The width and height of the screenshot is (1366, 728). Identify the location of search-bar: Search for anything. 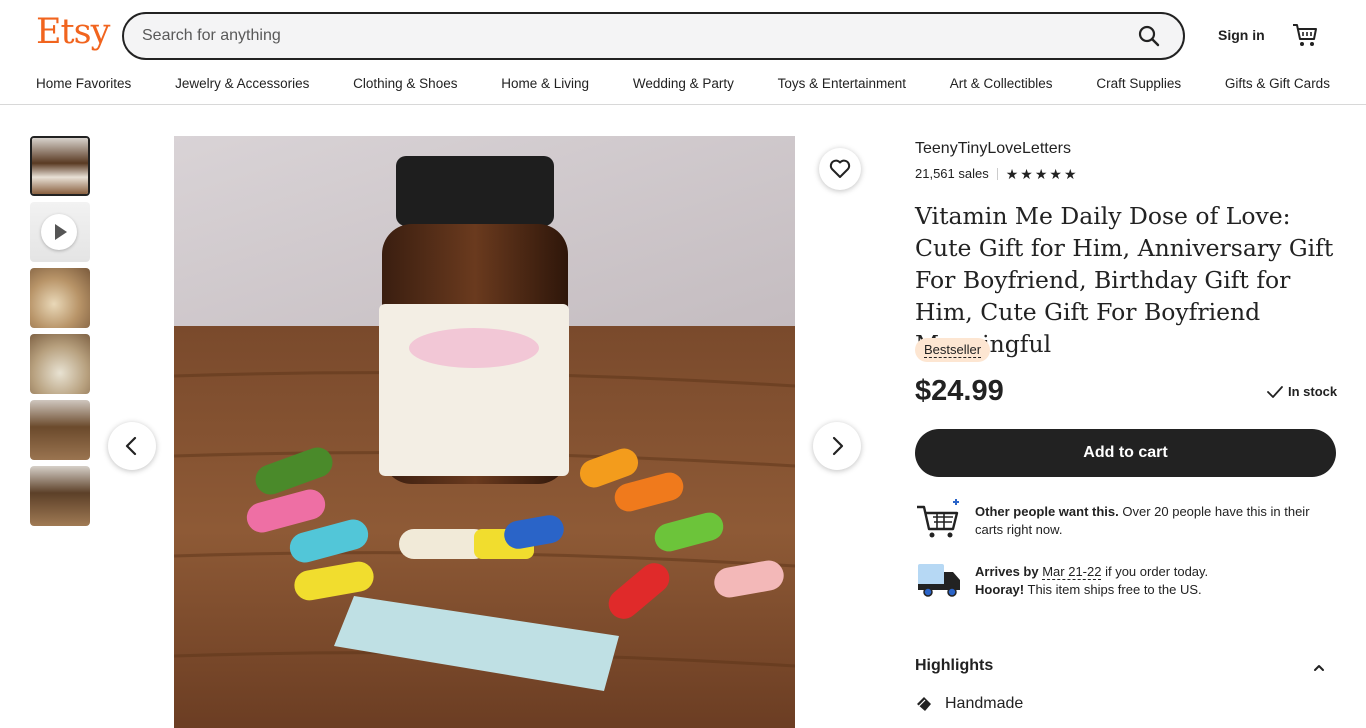
(653, 36).